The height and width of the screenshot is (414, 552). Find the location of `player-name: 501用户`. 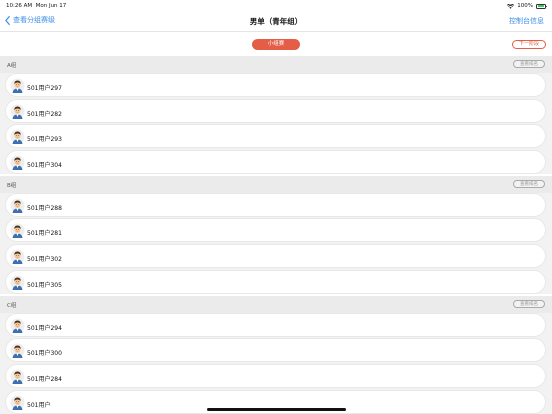

player-name: 501用户 is located at coordinates (39, 405).